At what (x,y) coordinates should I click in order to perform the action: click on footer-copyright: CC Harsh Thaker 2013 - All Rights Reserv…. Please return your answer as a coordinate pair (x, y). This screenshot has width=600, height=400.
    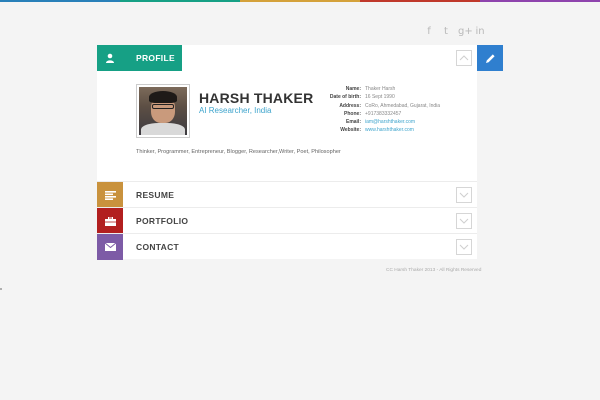
    Looking at the image, I should click on (434, 270).